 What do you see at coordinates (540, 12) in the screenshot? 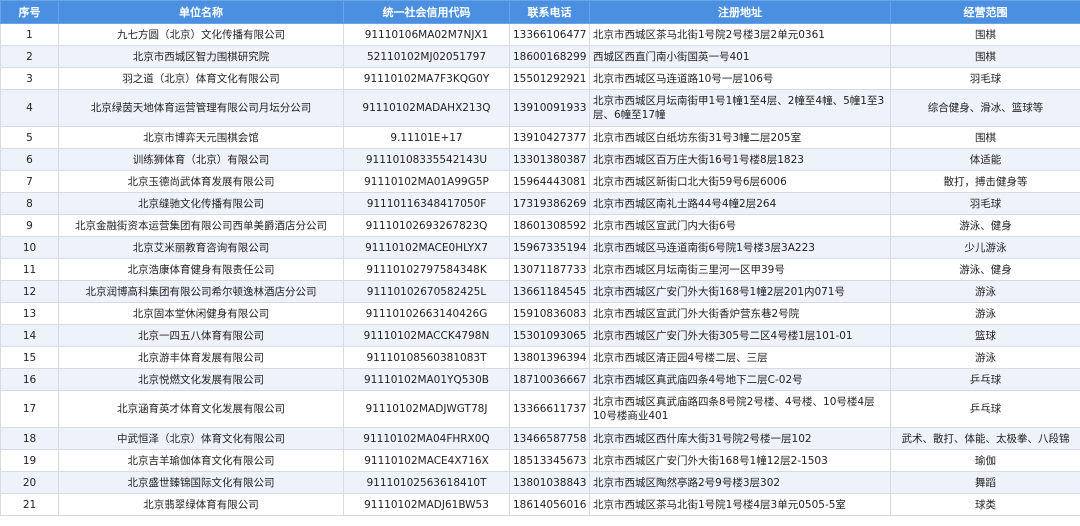
I see `header-row: 序号 单位名称 统一社会信用代码 联系电话 注册地址 经营范围` at bounding box center [540, 12].